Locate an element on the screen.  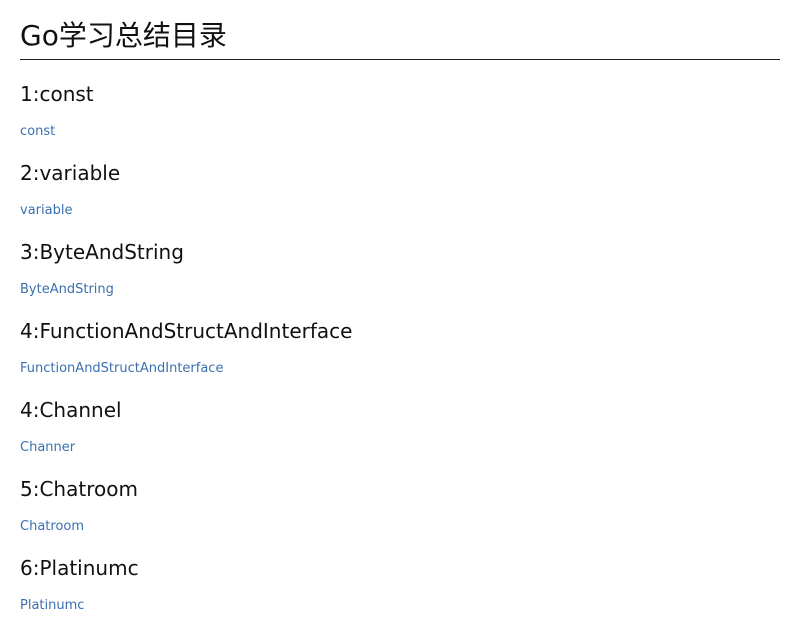
section-byte-and-string: 3:ByteAndString ByteAndString is located at coordinates (400, 265).